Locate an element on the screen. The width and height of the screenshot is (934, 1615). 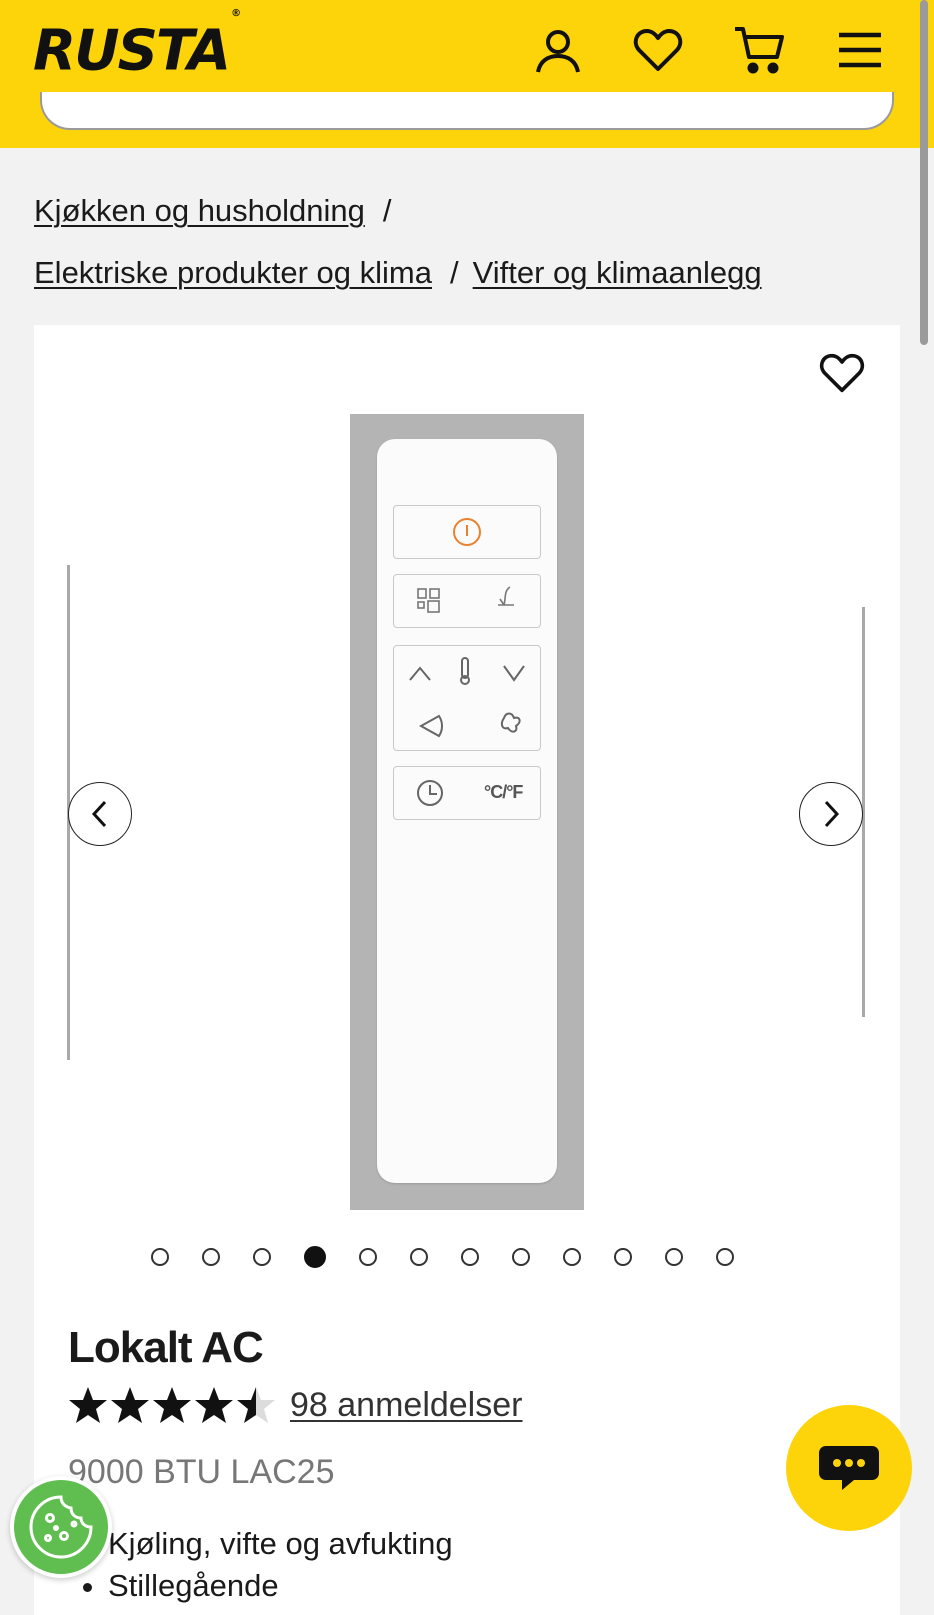
product-image: °C/°F is located at coordinates (467, 812).